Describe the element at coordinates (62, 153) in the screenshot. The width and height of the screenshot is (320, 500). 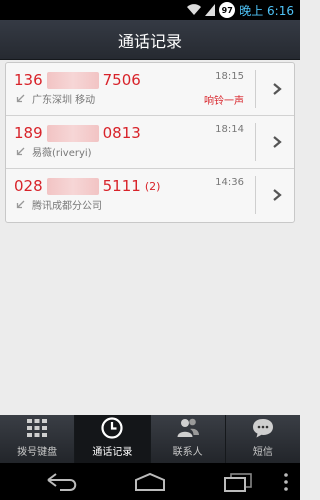
I see `call-location: 易薇(riveryi)` at that location.